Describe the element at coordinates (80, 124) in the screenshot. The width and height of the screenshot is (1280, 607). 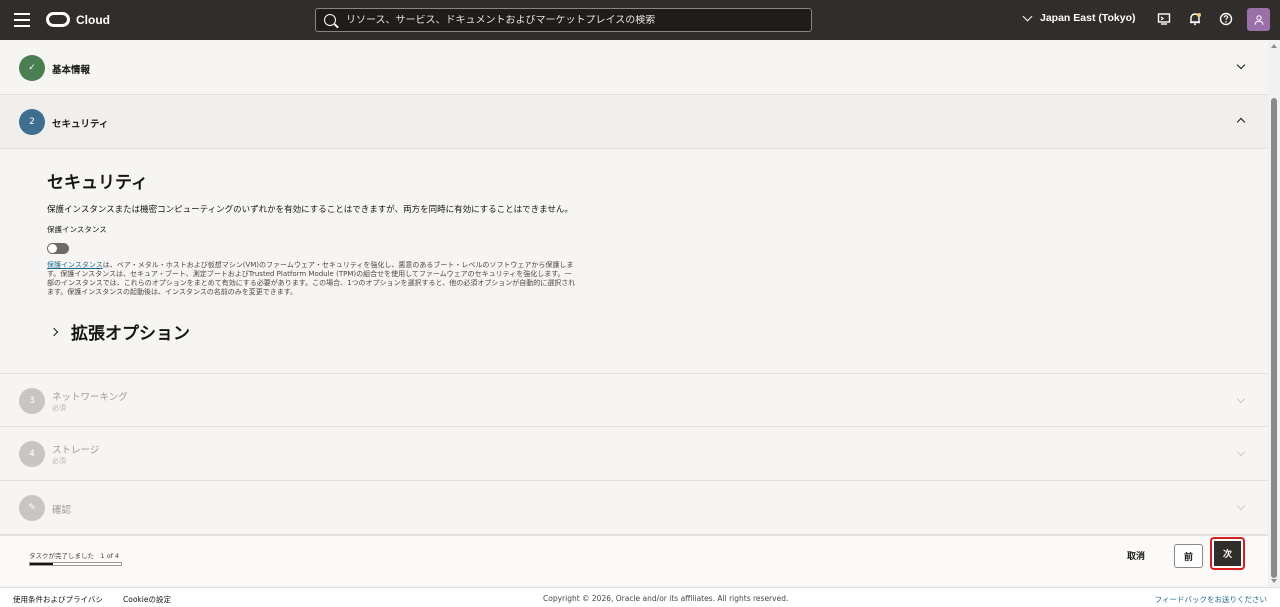
I see `step-title: セキュリティ` at that location.